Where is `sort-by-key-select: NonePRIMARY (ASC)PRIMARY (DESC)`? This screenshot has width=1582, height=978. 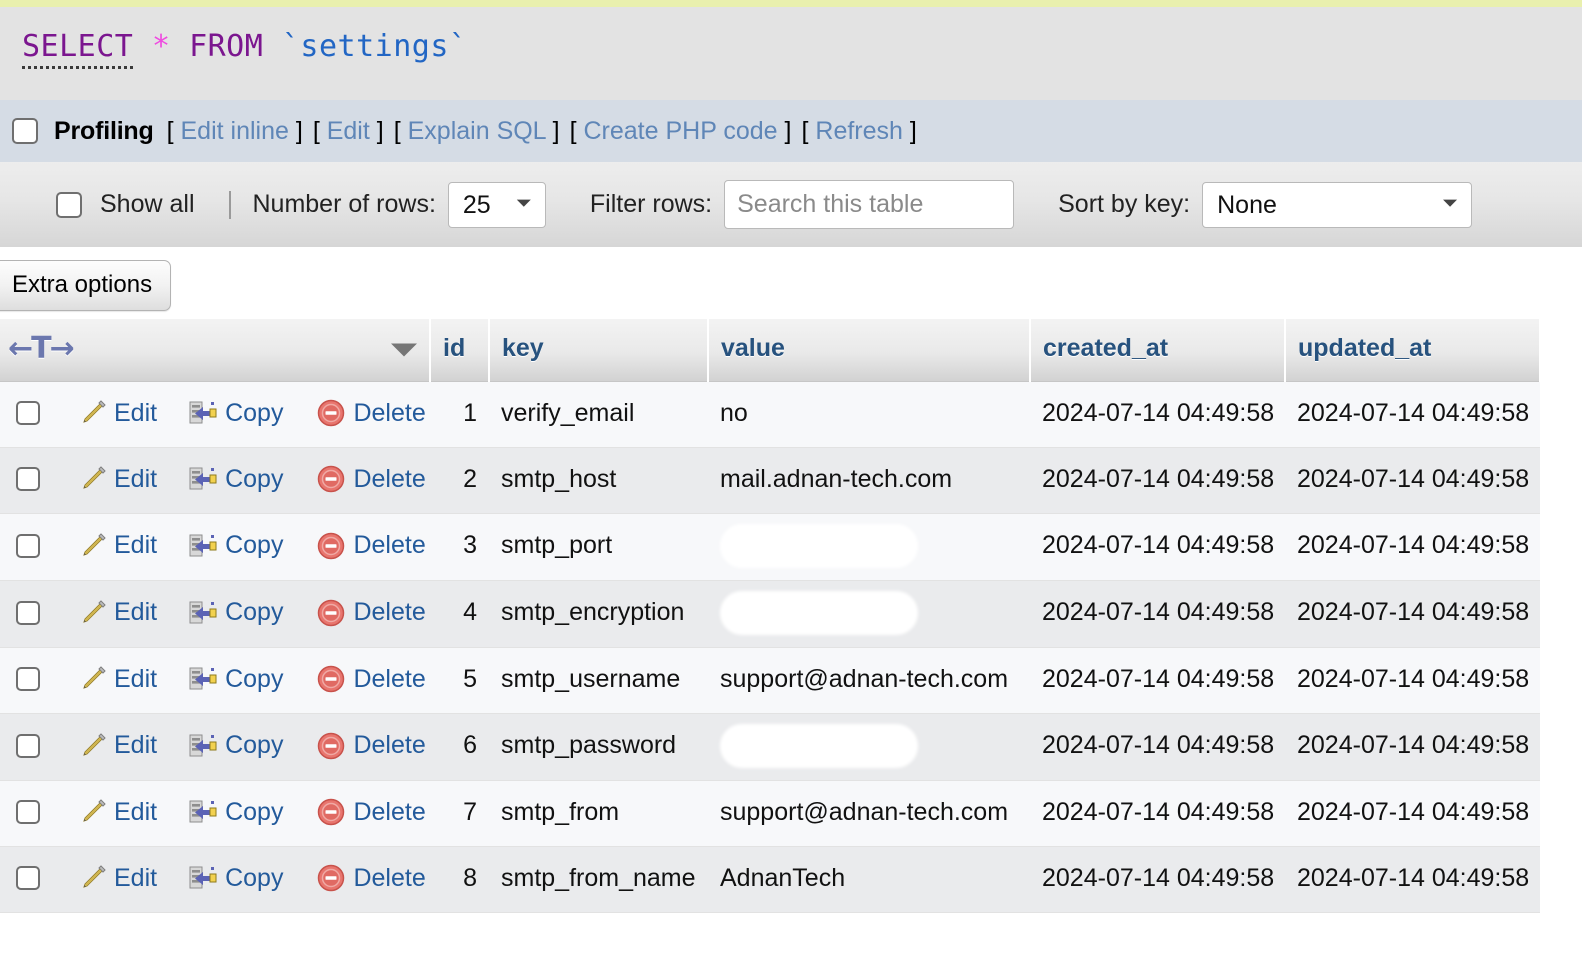
sort-by-key-select: NonePRIMARY (ASC)PRIMARY (DESC) is located at coordinates (1337, 204).